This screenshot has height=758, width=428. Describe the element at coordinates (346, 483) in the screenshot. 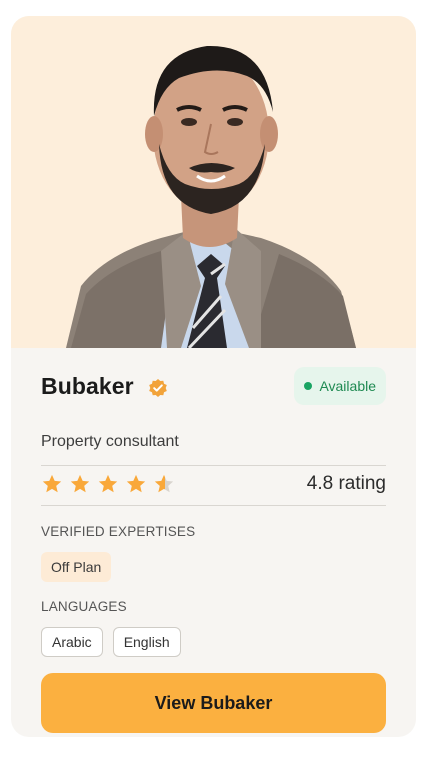

I see `rating-text: 4.8 rating` at that location.